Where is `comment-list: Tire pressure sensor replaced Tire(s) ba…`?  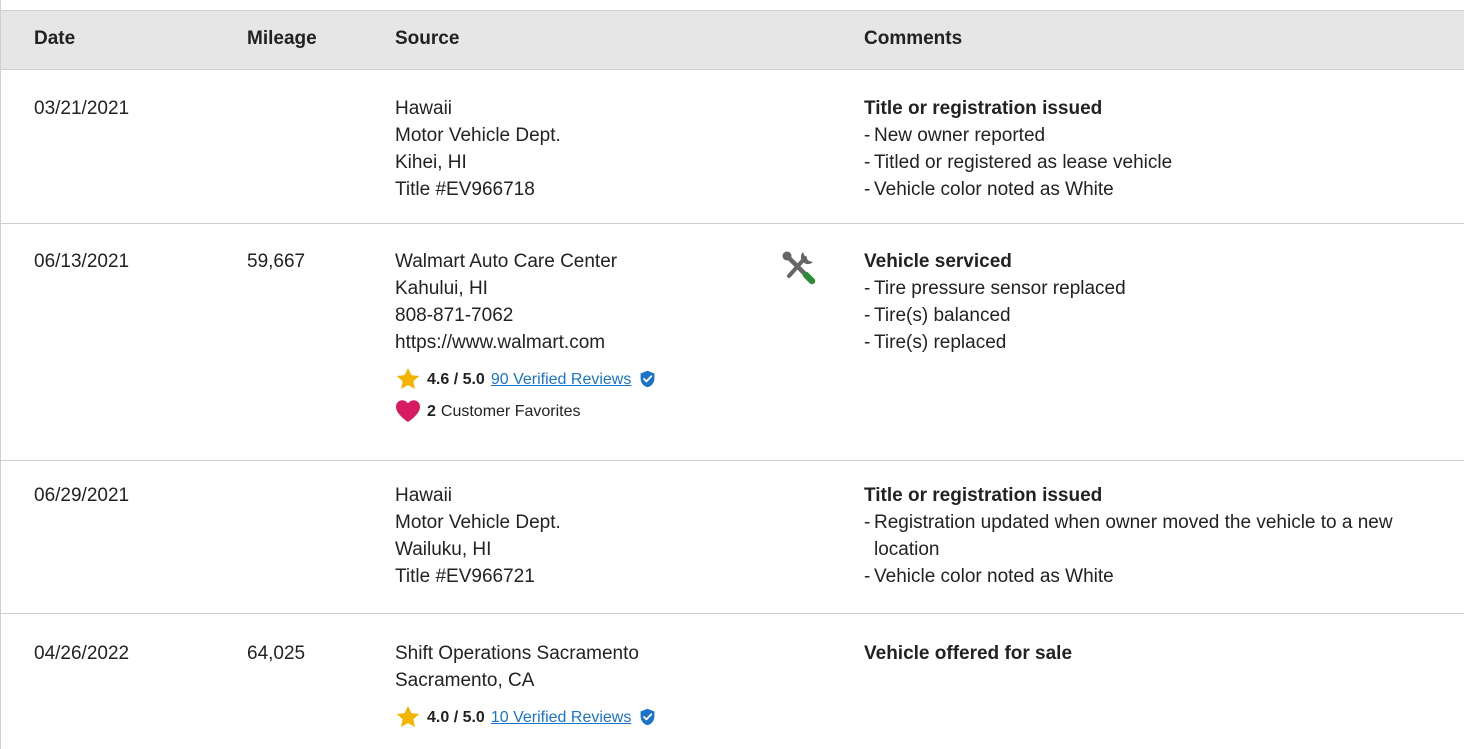
comment-list: Tire pressure sensor replaced Tire(s) ba… is located at coordinates (1159, 315).